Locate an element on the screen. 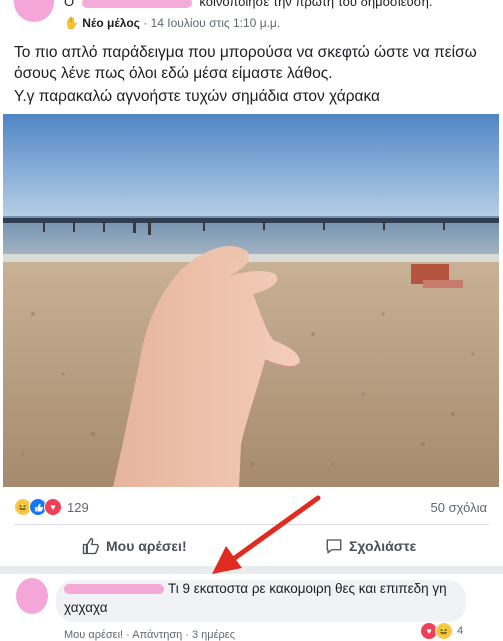 The width and height of the screenshot is (503, 641). comment-text-line2: χαχαχα is located at coordinates (86, 607).